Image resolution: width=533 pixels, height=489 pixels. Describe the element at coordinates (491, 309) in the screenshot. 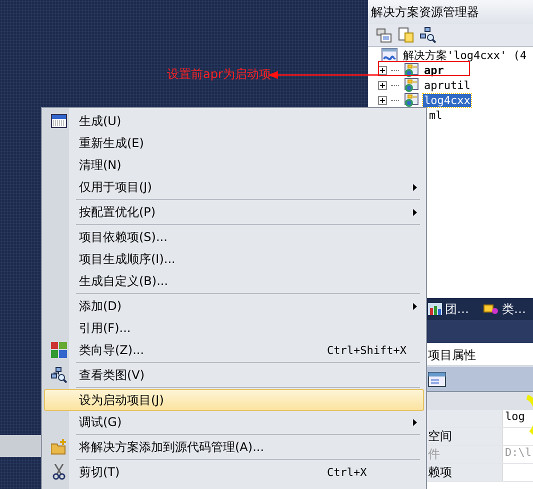

I see `class-view-icon` at that location.